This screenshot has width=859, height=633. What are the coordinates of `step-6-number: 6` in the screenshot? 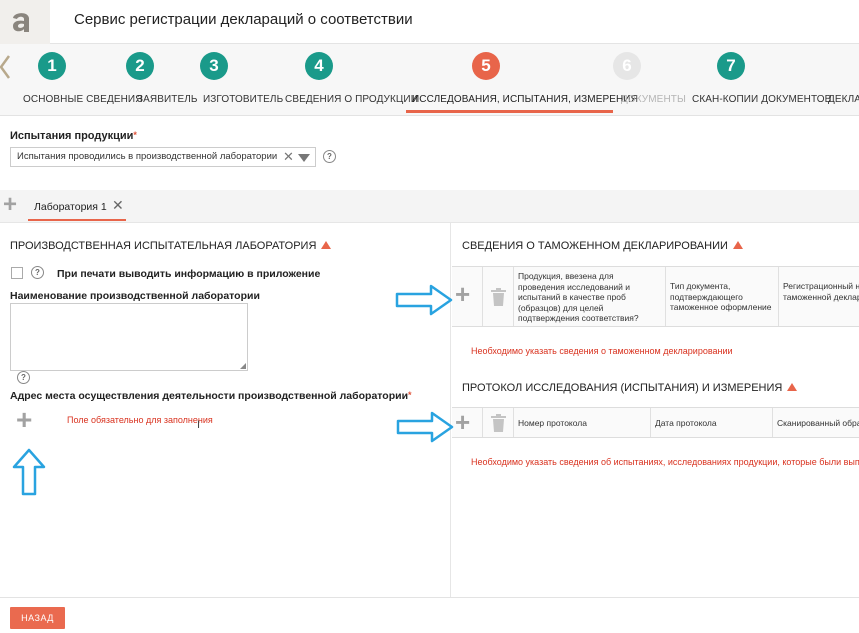 It's located at (627, 66).